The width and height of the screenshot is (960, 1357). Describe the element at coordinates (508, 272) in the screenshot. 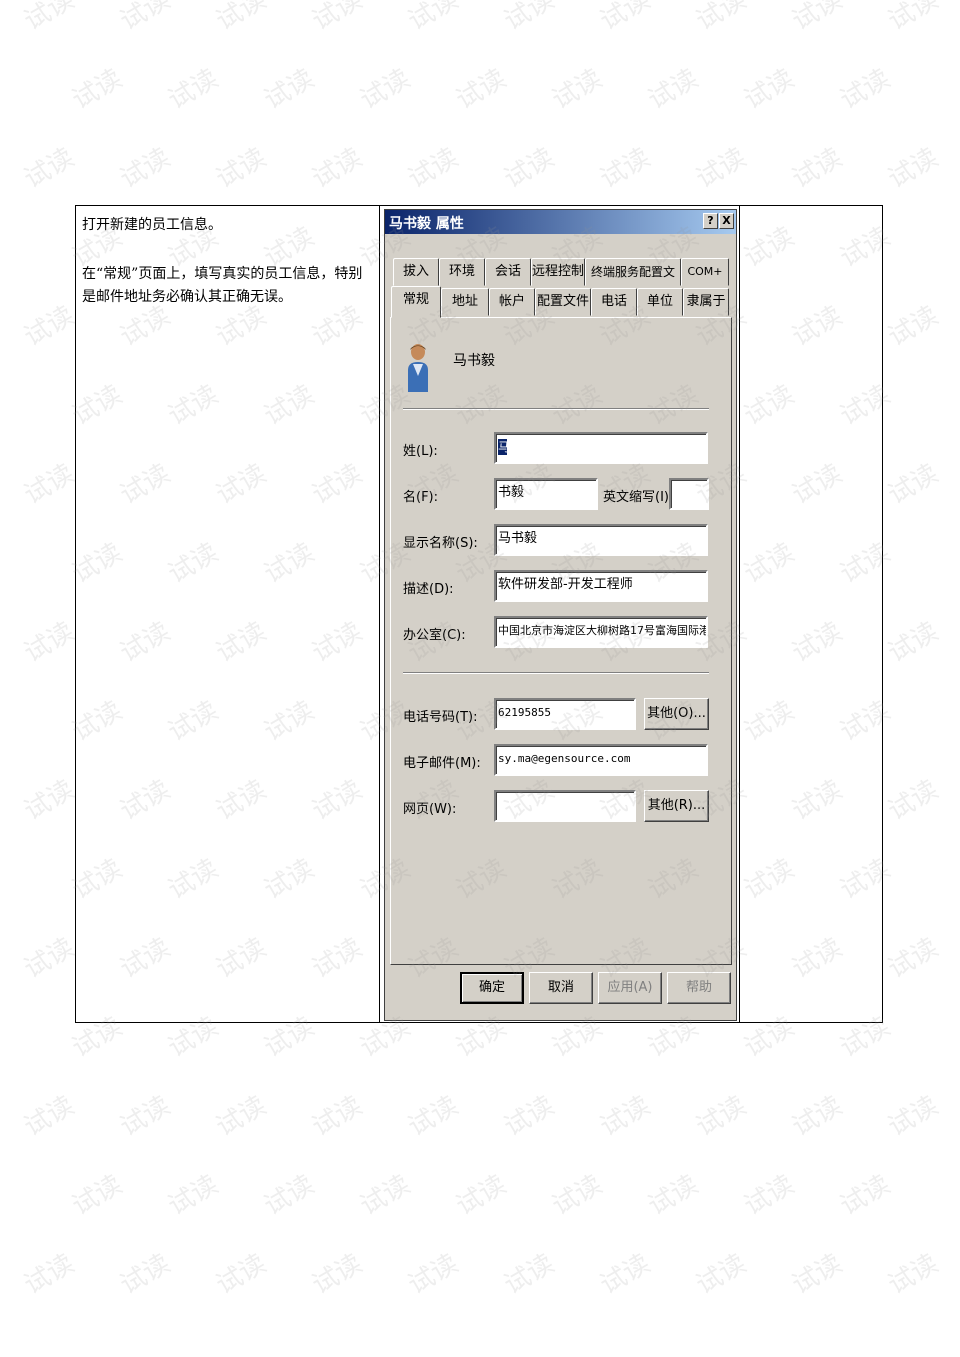

I see `tab-sessions: 会话` at that location.